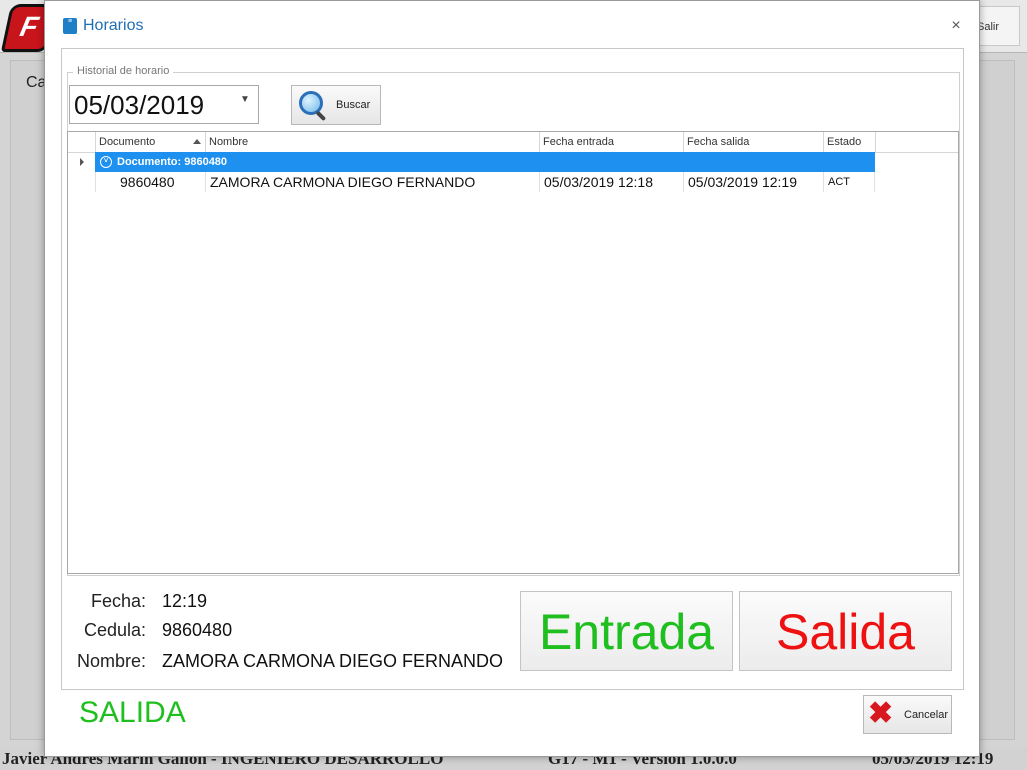 The height and width of the screenshot is (770, 1027). I want to click on app-icon: ≡, so click(70, 26).